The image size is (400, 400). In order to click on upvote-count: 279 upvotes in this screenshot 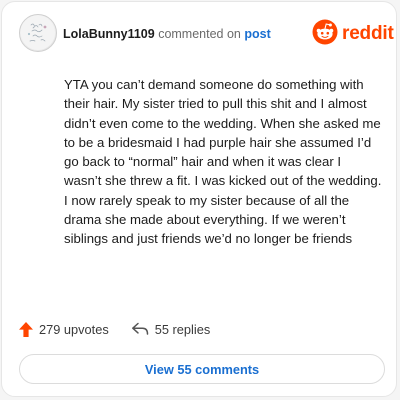, I will do `click(74, 329)`.